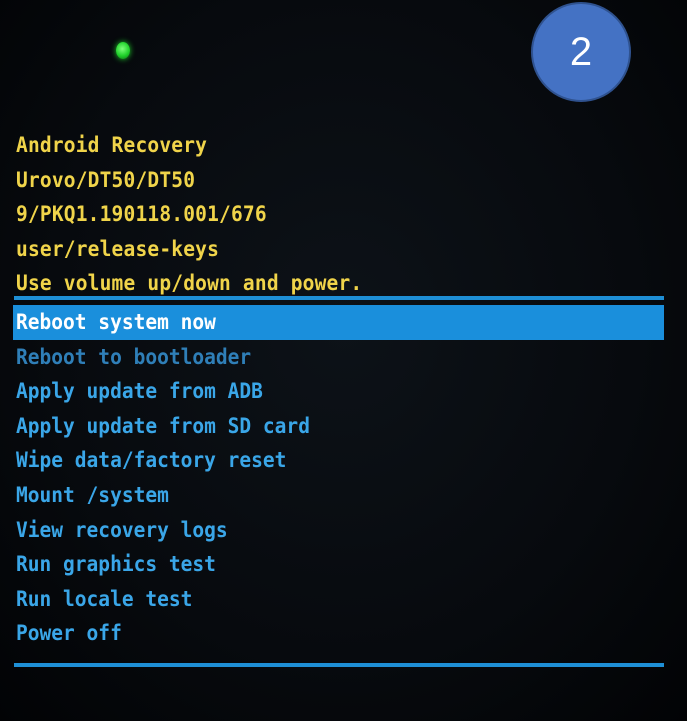 Image resolution: width=687 pixels, height=721 pixels. What do you see at coordinates (112, 145) in the screenshot?
I see `header-title: Android Recovery` at bounding box center [112, 145].